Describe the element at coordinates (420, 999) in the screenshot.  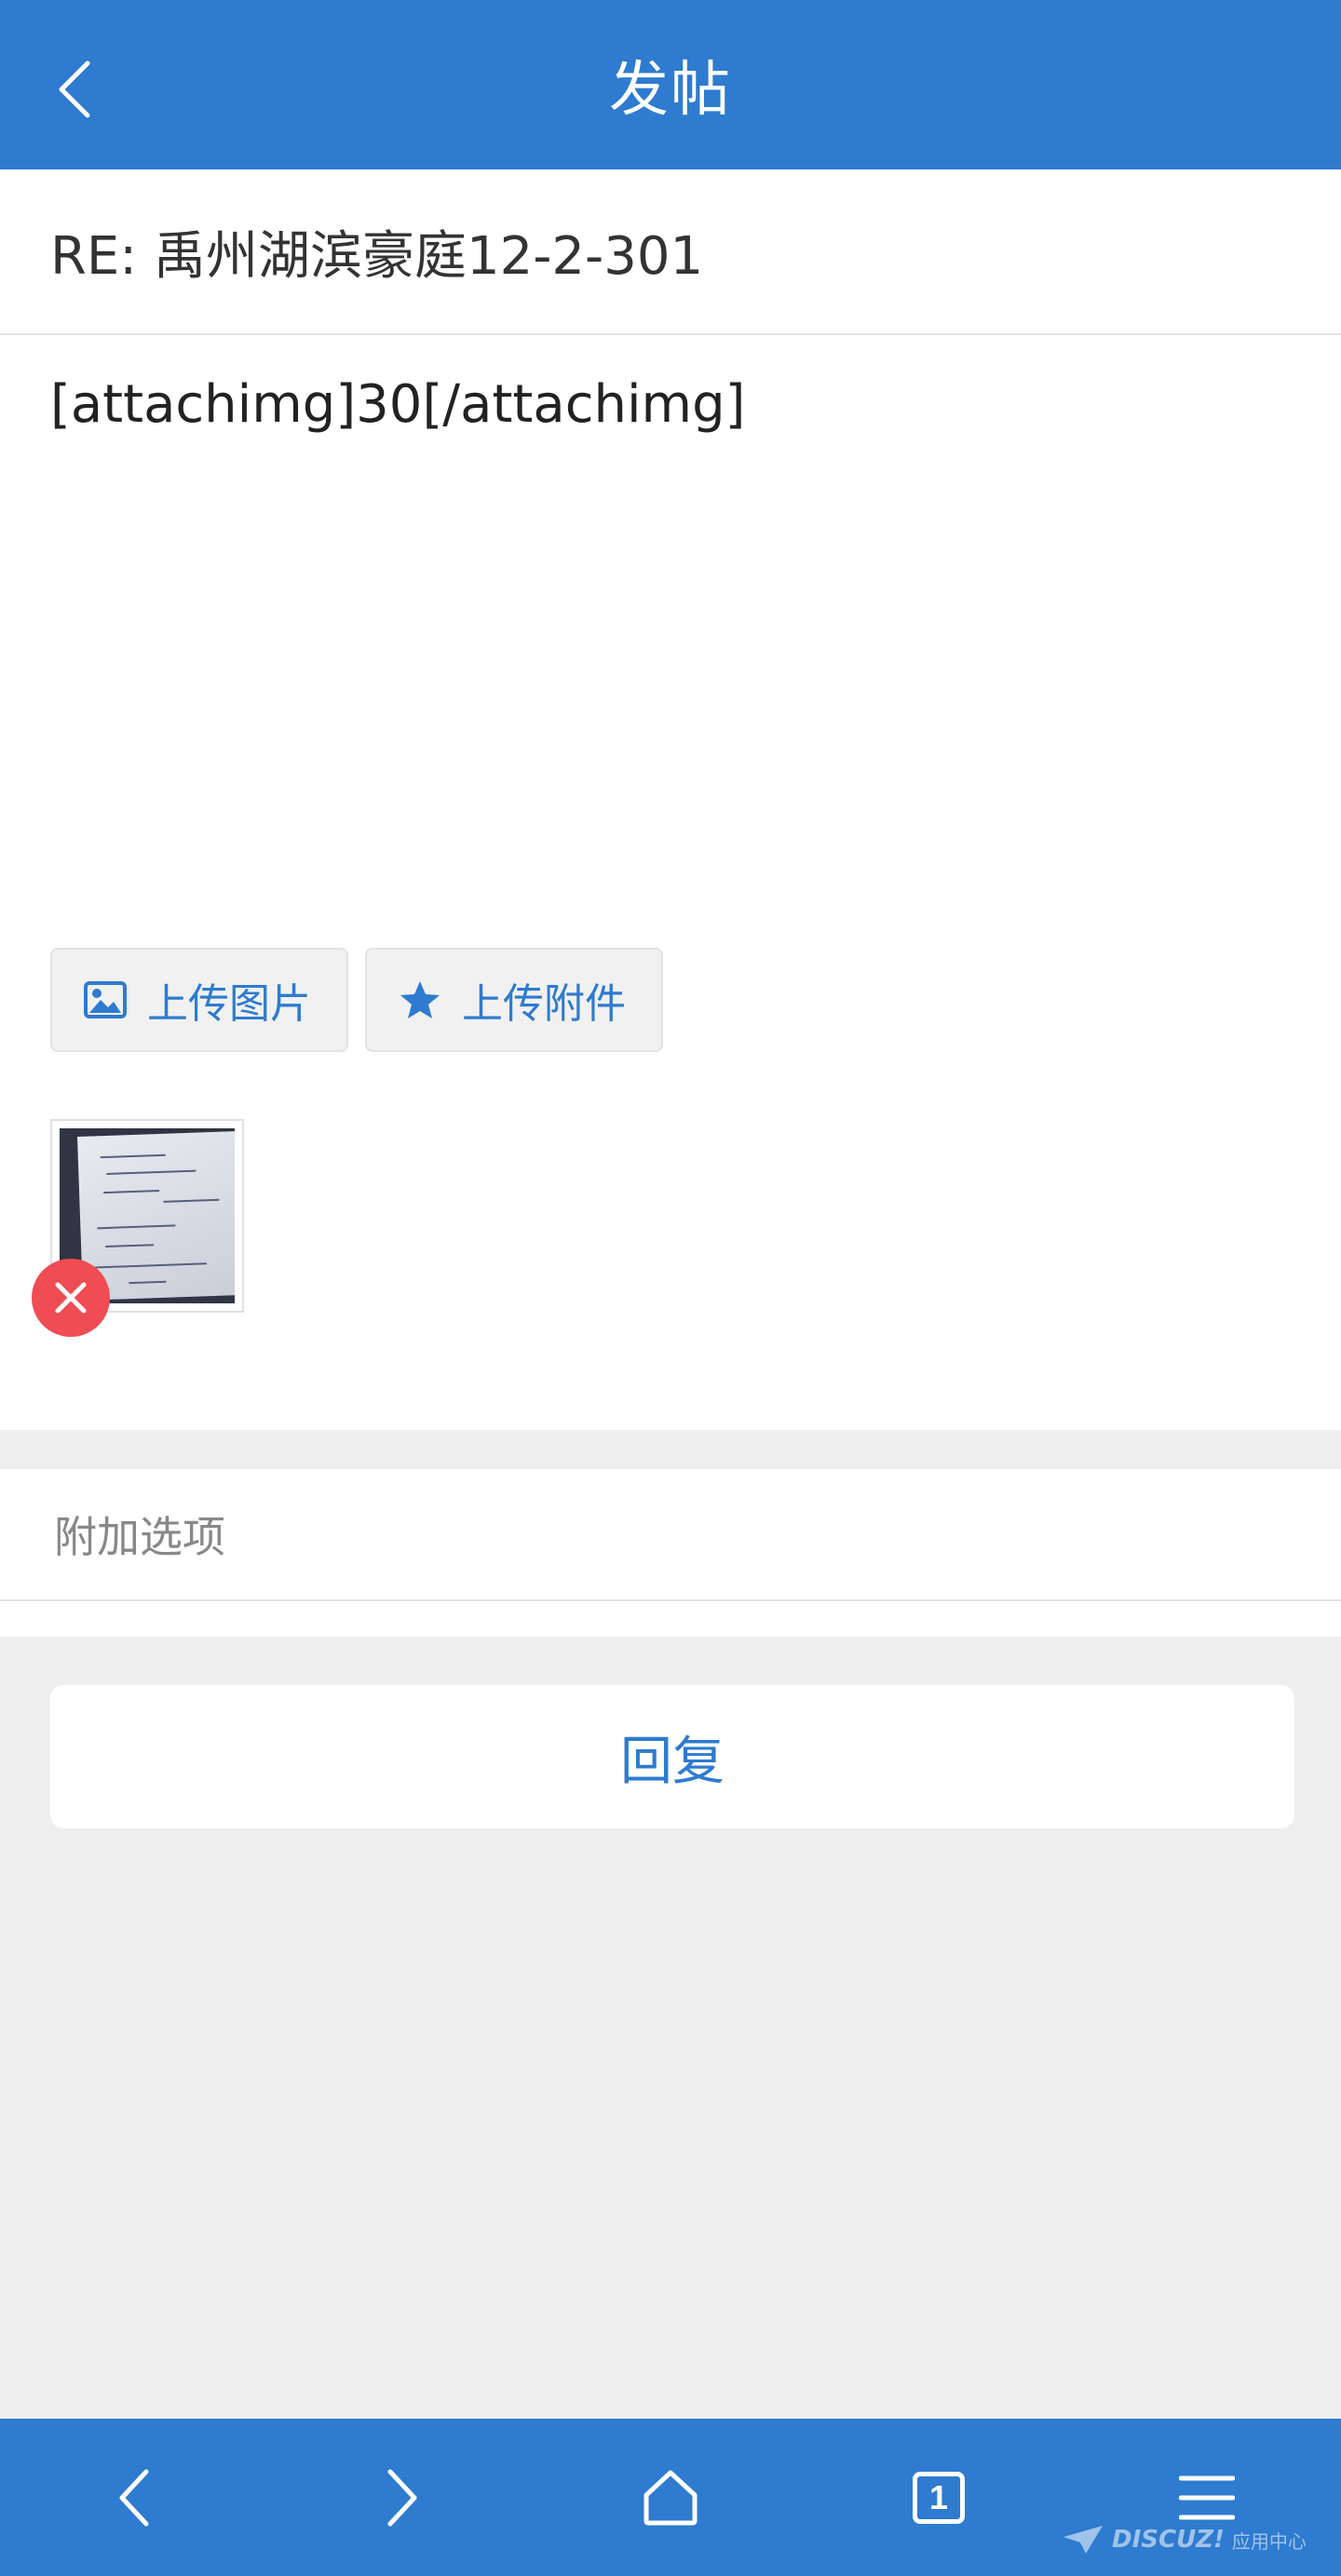
I see `star-icon` at that location.